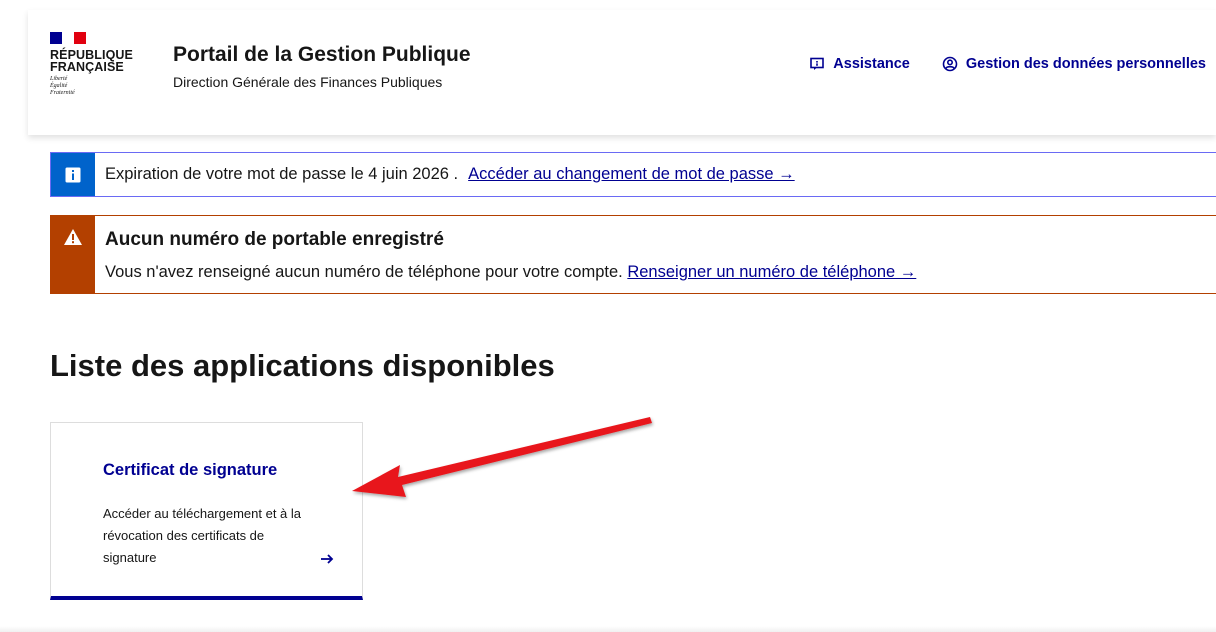  What do you see at coordinates (817, 63) in the screenshot?
I see `question-bubble-icon` at bounding box center [817, 63].